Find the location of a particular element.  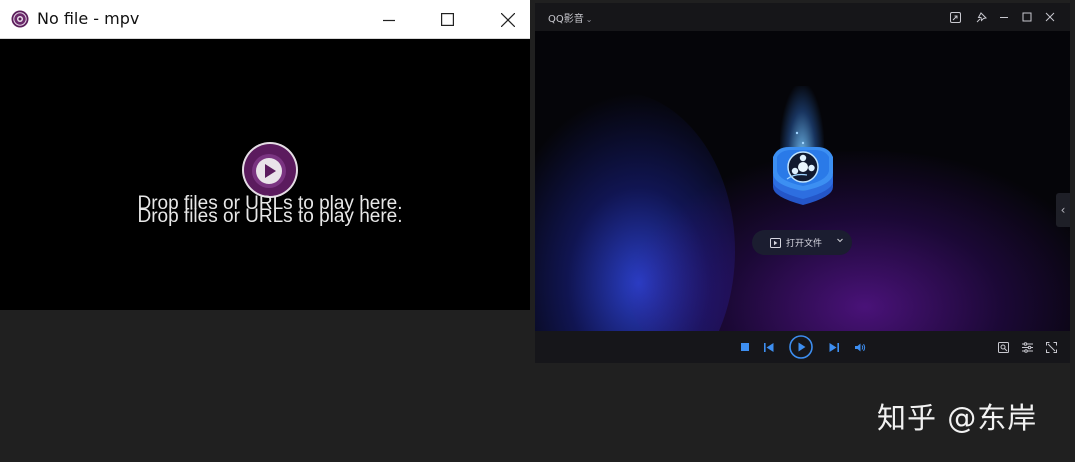

play-file-icon is located at coordinates (775, 242).